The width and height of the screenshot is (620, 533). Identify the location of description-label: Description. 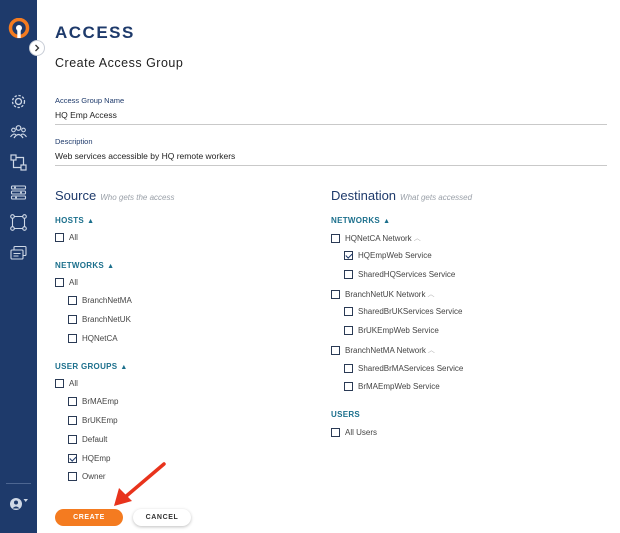
(74, 141).